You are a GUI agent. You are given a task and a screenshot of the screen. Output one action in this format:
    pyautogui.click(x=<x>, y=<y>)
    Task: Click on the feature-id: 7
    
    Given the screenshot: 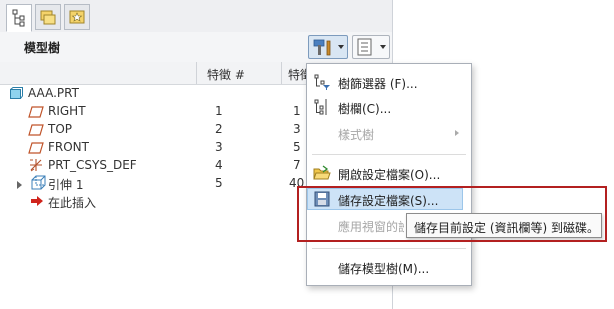 What is the action you would take?
    pyautogui.click(x=297, y=165)
    